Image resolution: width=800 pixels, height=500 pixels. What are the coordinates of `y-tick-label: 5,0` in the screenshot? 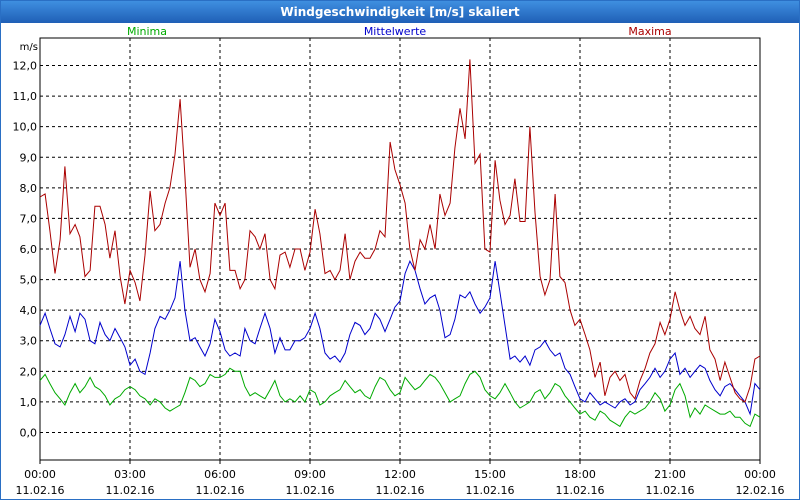 It's located at (29, 280).